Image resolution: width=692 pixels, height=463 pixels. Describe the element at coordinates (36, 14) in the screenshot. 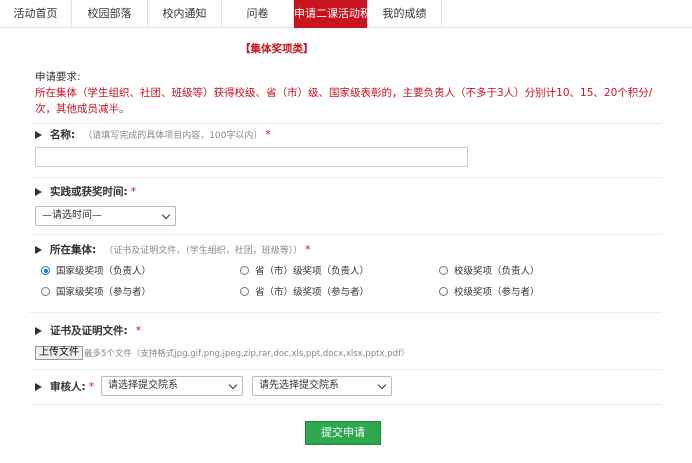

I see `tab-activity-home: 活动首页` at that location.